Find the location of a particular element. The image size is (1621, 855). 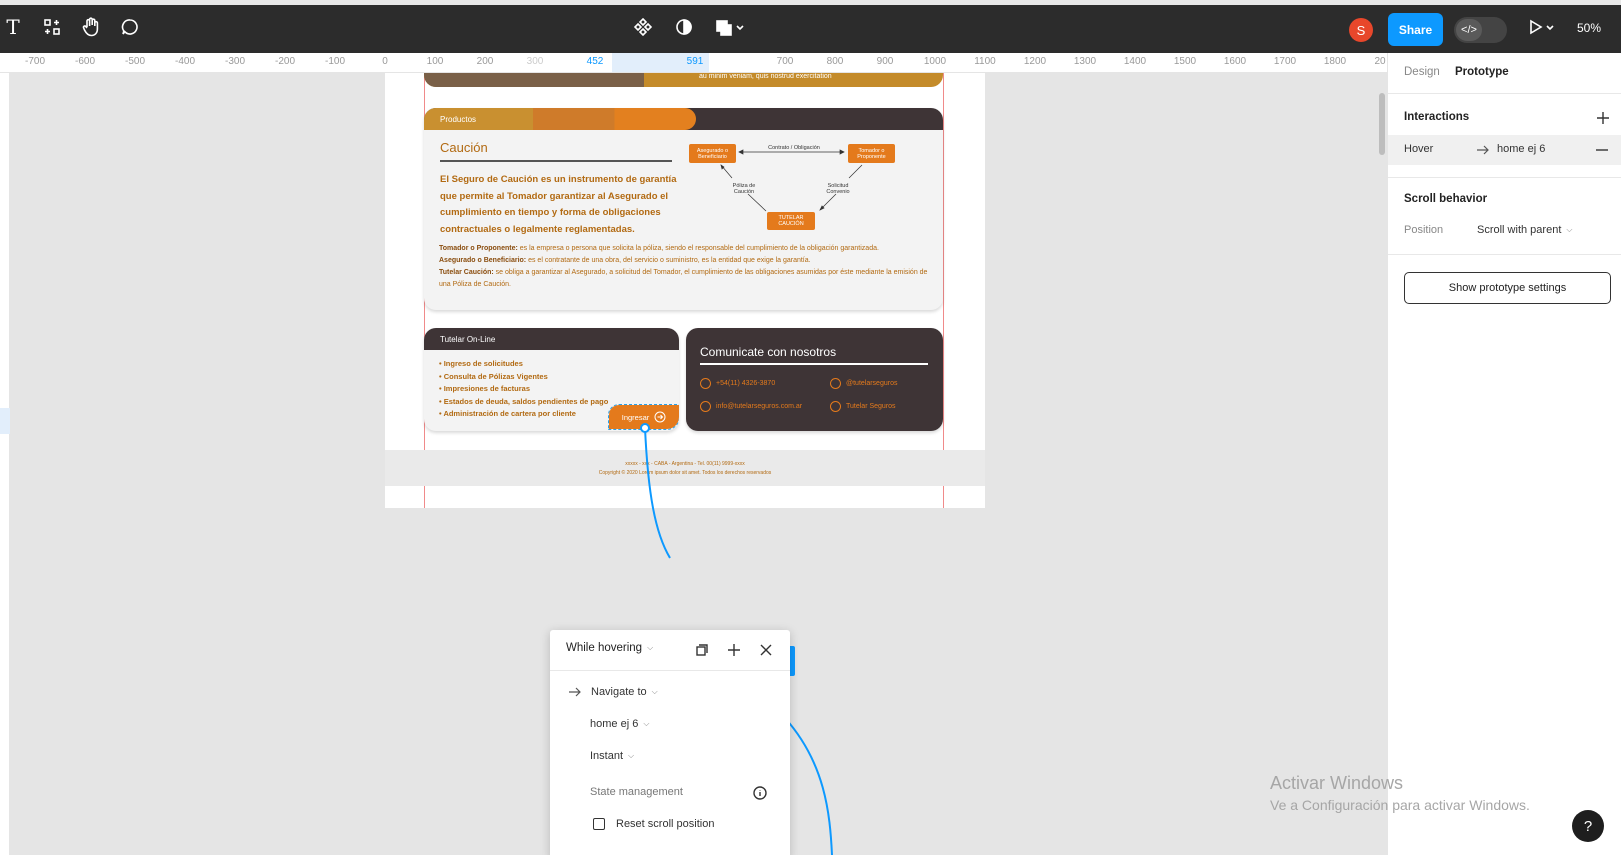

ruler-tick: 1200 is located at coordinates (1035, 61).